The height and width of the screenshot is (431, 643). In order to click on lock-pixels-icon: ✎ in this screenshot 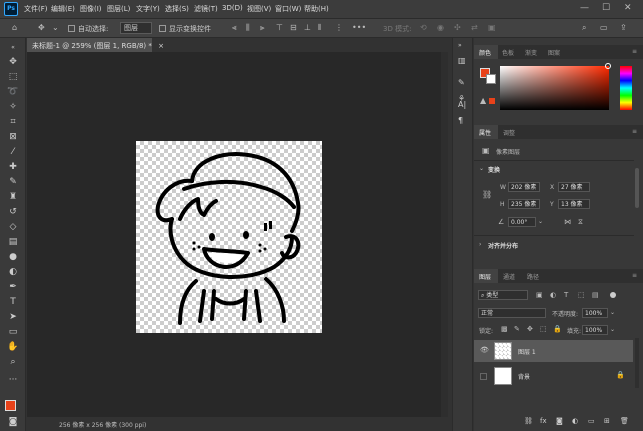, I will do `click(517, 329)`.